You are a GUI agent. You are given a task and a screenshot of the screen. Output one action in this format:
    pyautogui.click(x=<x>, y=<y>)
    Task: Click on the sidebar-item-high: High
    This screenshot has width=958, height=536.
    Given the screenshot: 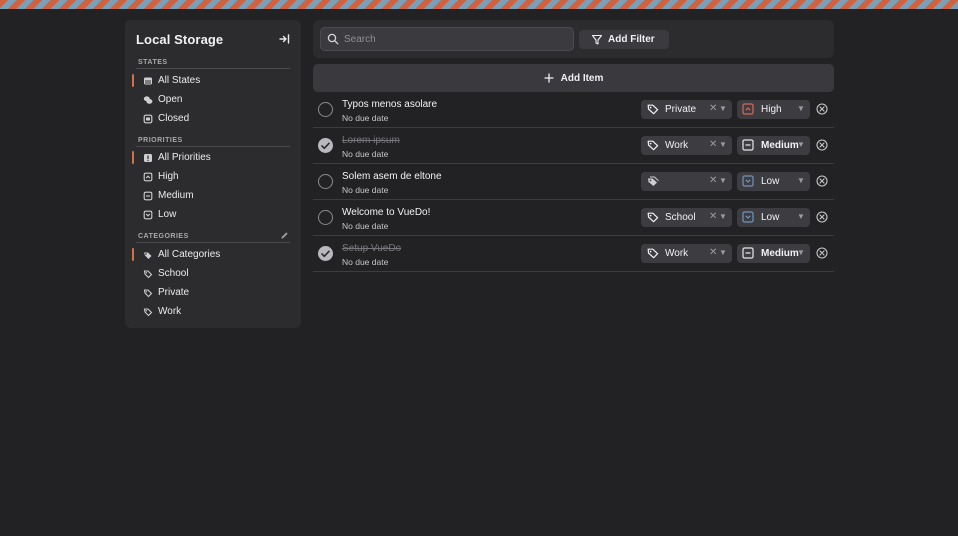 What is the action you would take?
    pyautogui.click(x=213, y=176)
    